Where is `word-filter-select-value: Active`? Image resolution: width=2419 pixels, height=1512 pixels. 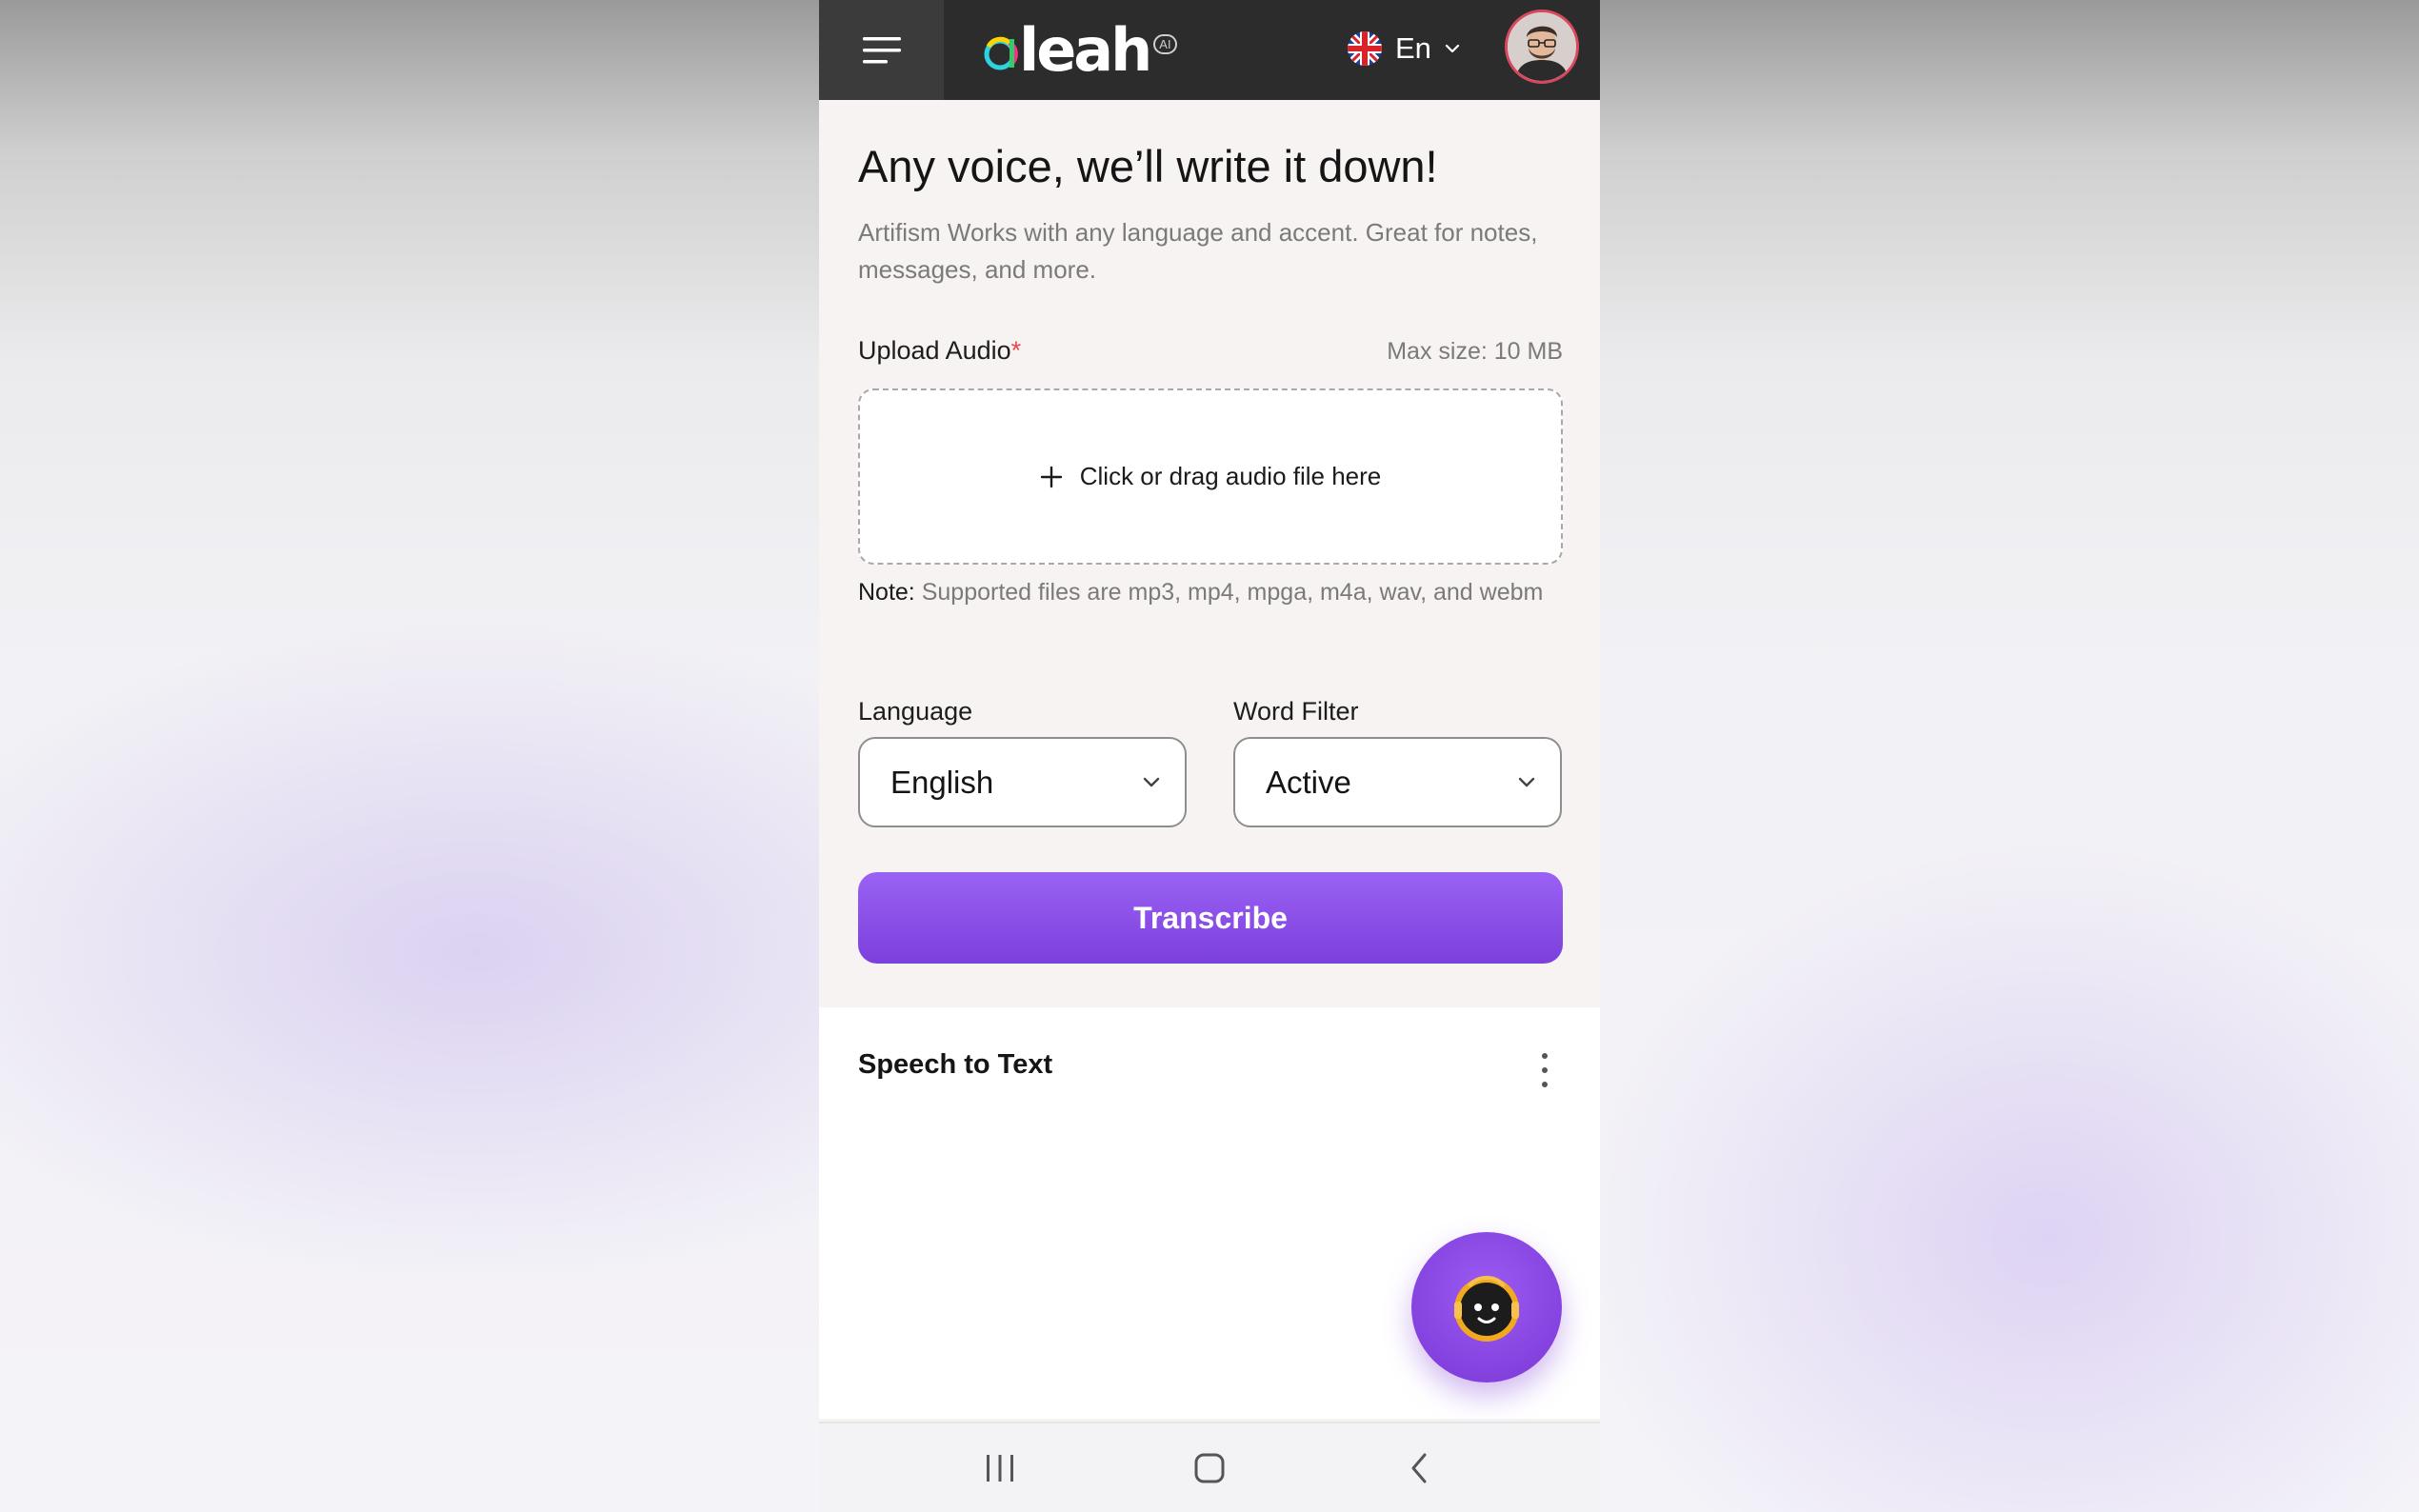
word-filter-select-value: Active is located at coordinates (1308, 782).